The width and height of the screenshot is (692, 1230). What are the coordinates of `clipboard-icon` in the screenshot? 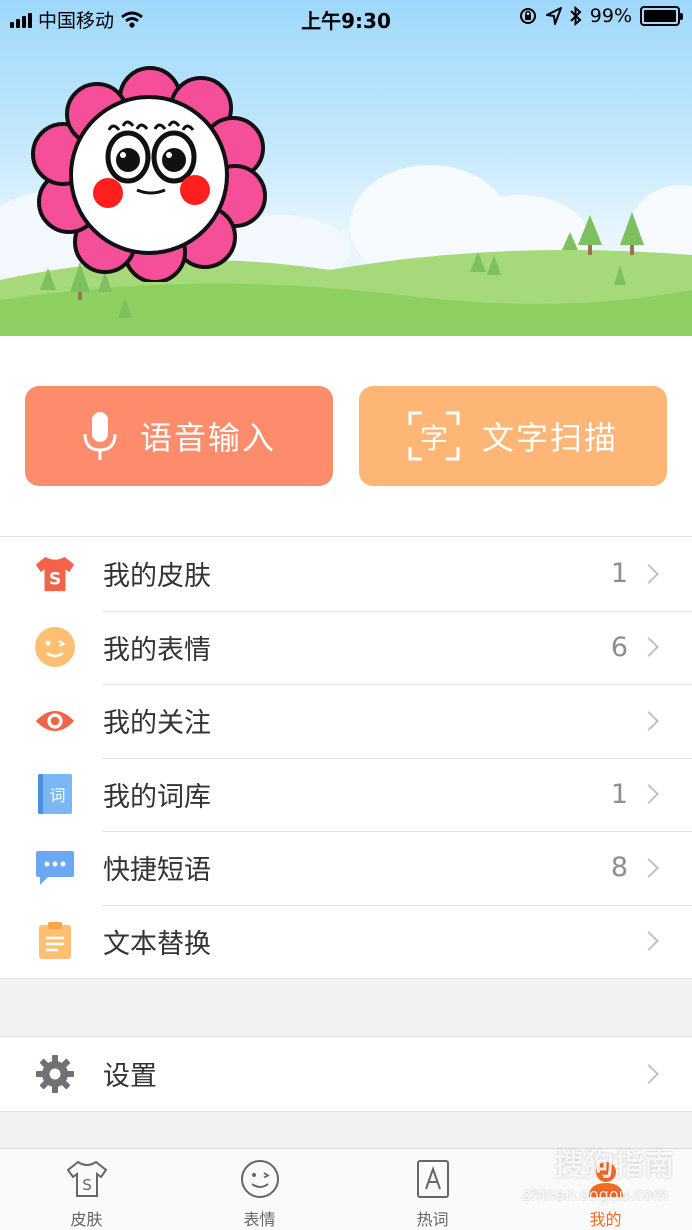 It's located at (55, 941).